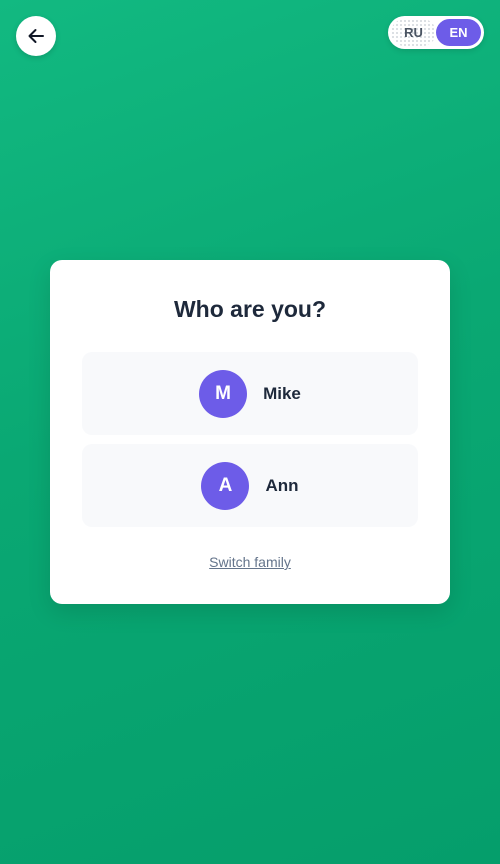 This screenshot has width=500, height=864. I want to click on avatar: A, so click(225, 485).